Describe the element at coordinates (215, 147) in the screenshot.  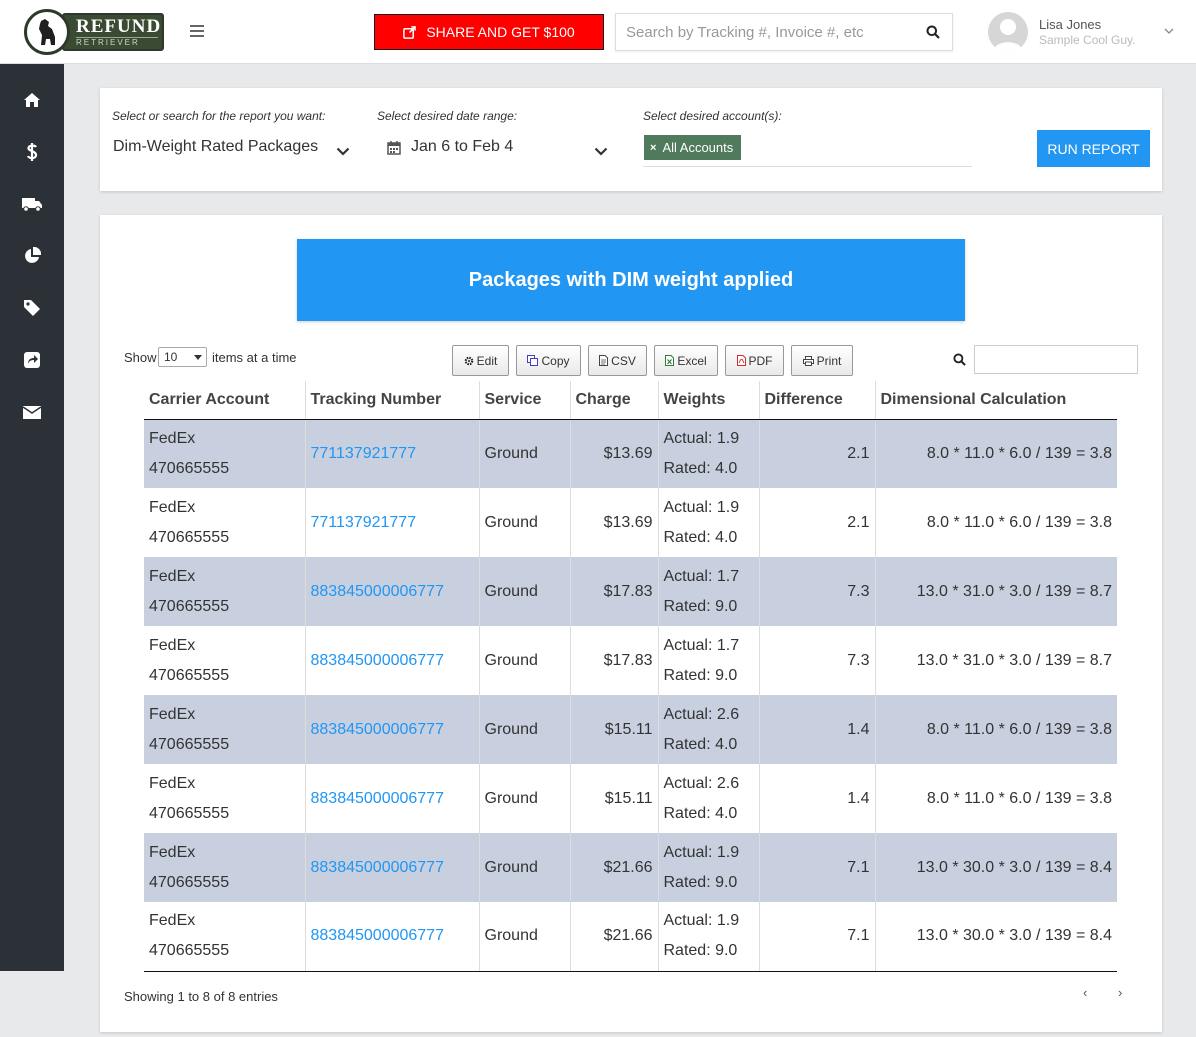
I see `report-select: Dim-Weight Rated Packages` at that location.